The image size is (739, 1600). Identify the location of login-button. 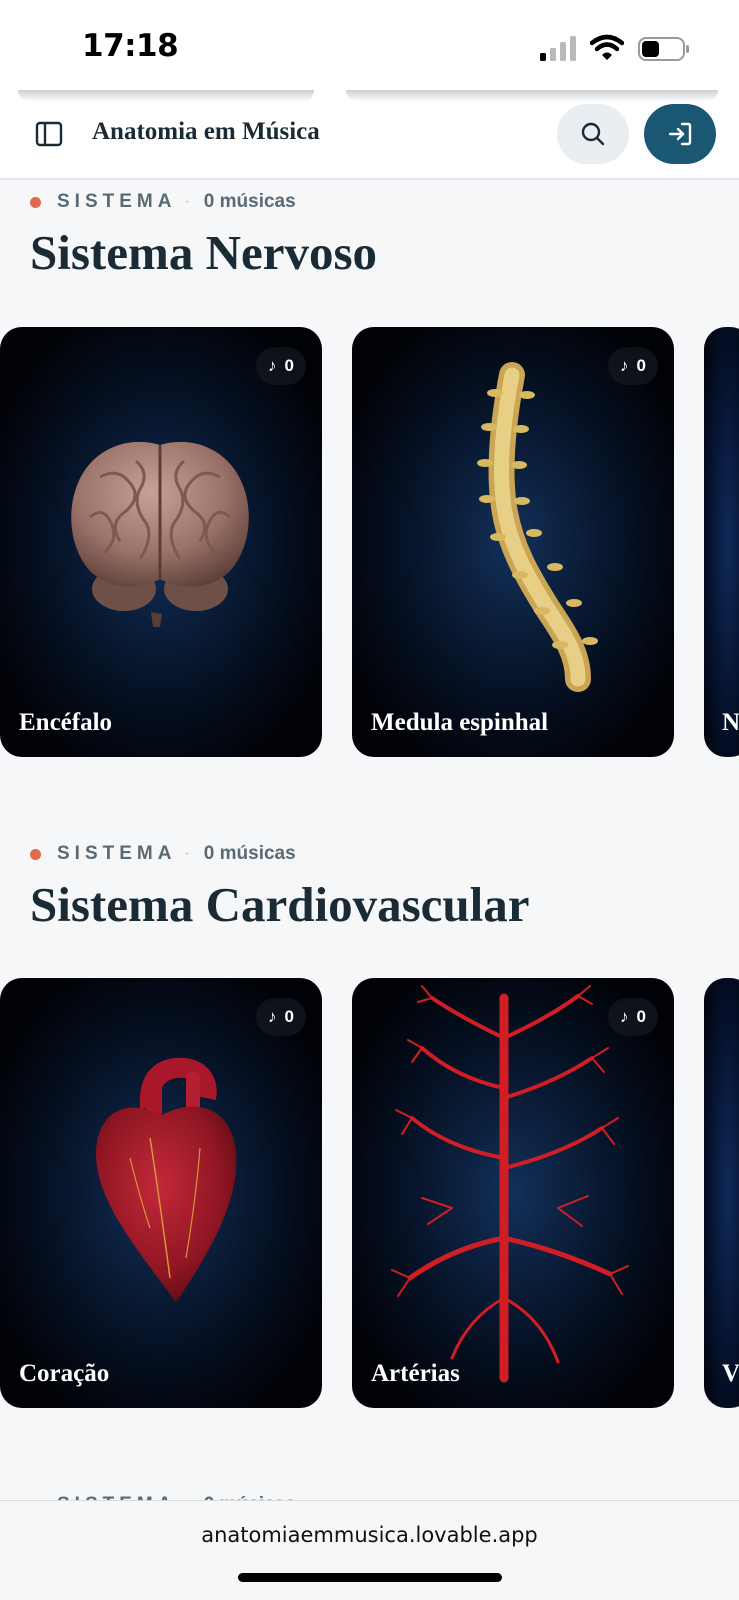
(680, 134).